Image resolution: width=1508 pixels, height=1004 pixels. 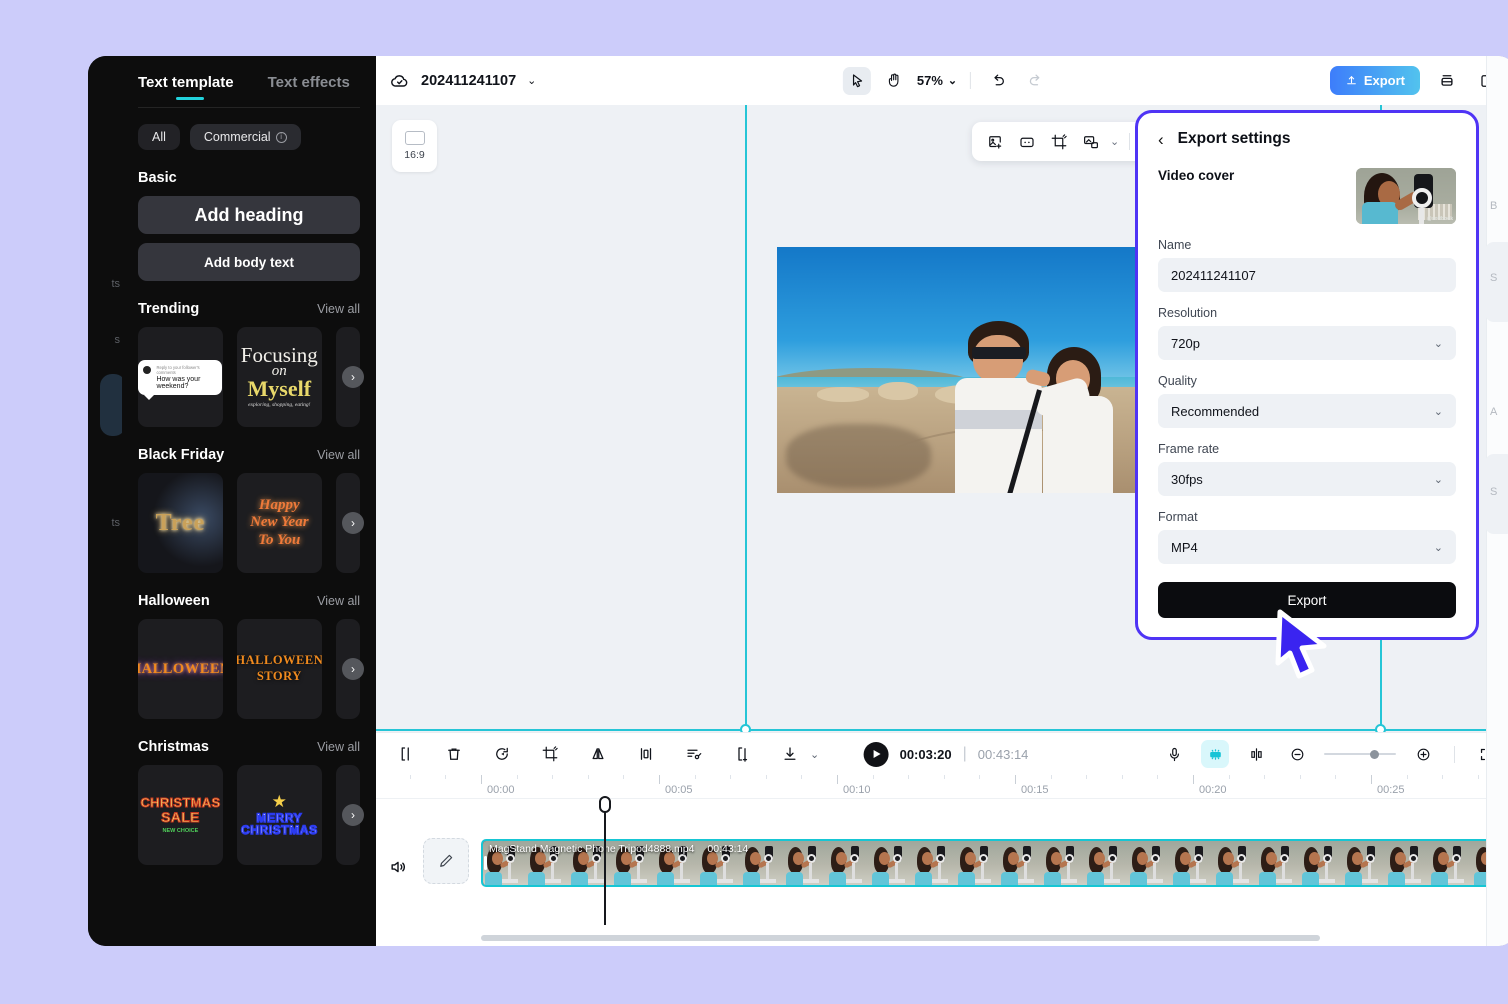 What do you see at coordinates (1307, 196) in the screenshot?
I see `video-cover-row: Video cover @softbook` at bounding box center [1307, 196].